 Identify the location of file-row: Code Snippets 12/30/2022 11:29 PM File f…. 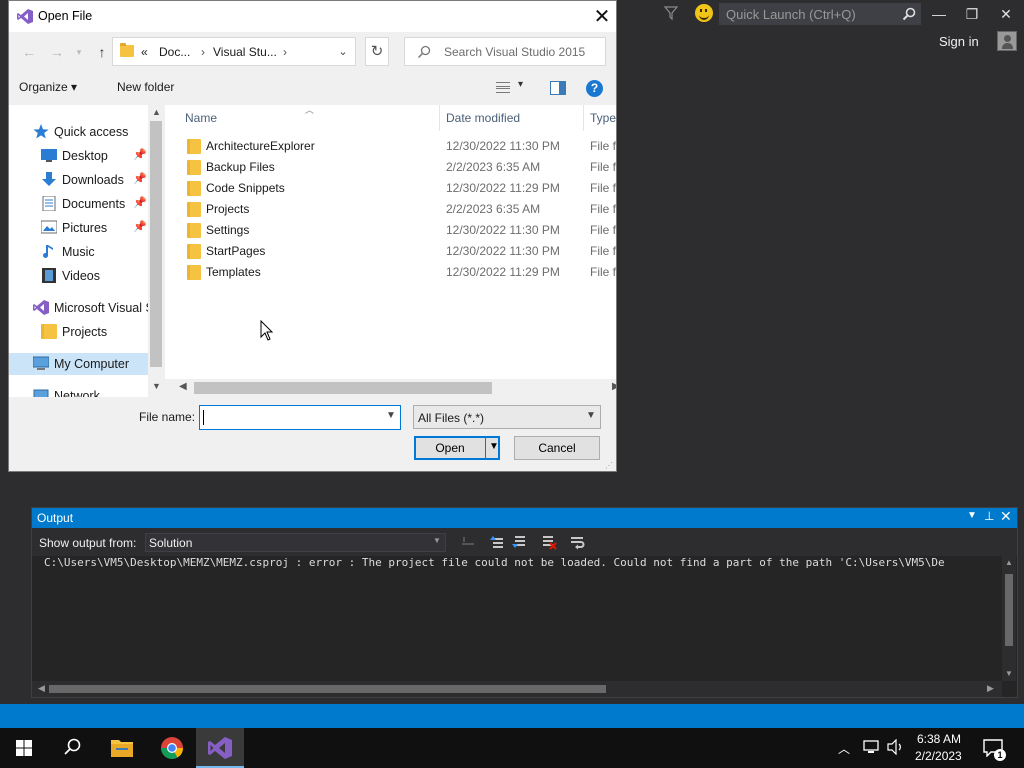
(390, 188).